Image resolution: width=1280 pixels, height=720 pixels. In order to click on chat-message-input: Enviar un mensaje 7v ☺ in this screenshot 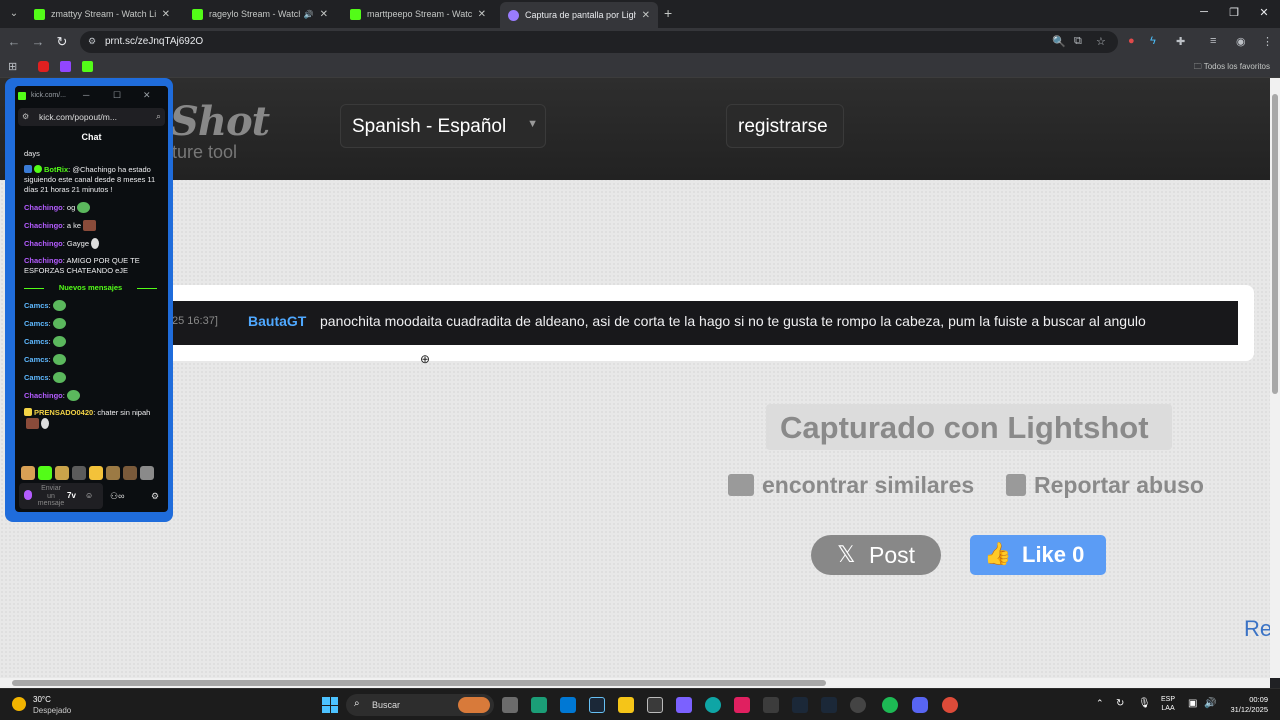, I will do `click(61, 496)`.